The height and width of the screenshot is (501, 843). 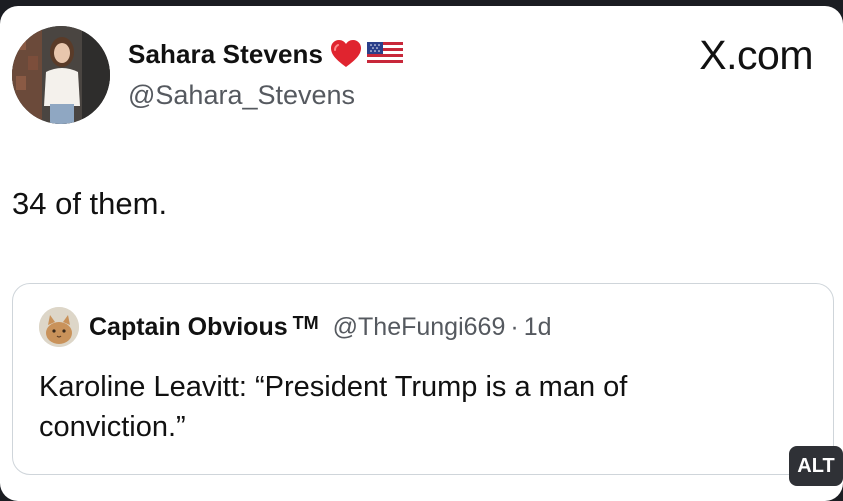 I want to click on cat-avatar-icon, so click(x=59, y=327).